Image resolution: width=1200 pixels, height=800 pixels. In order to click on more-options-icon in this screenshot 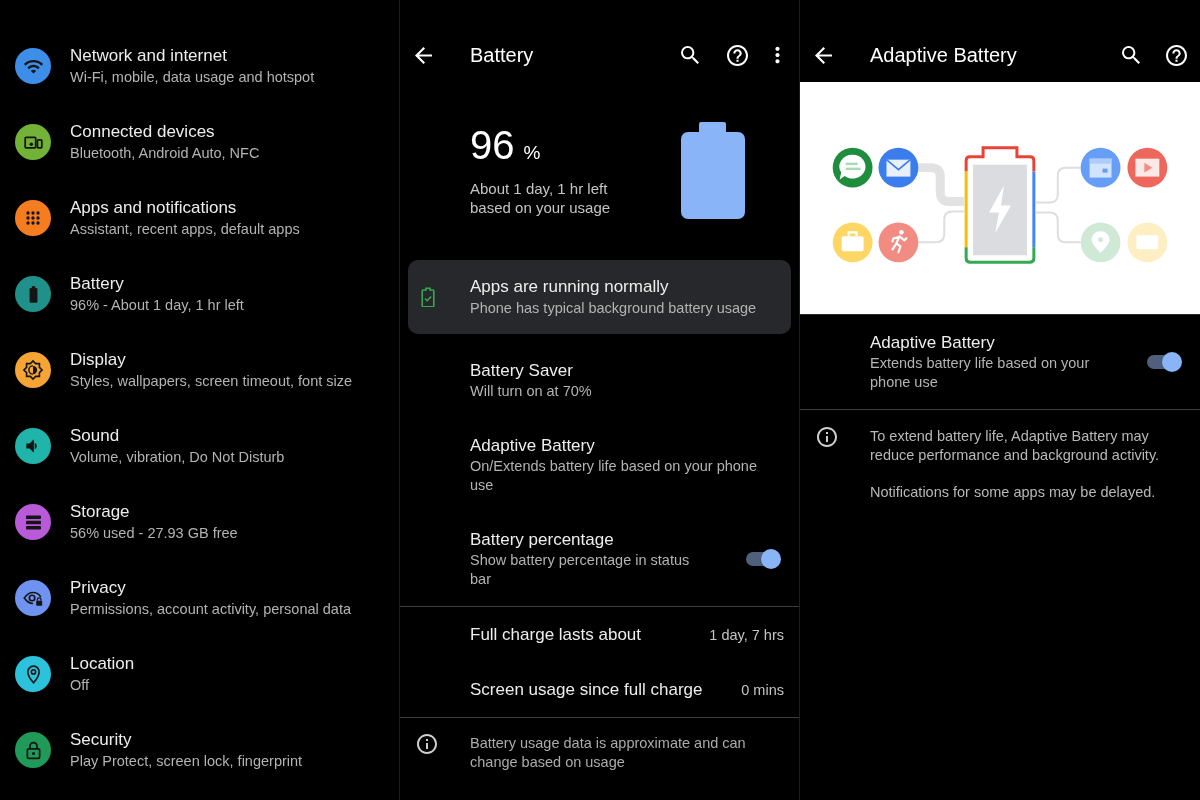, I will do `click(777, 55)`.